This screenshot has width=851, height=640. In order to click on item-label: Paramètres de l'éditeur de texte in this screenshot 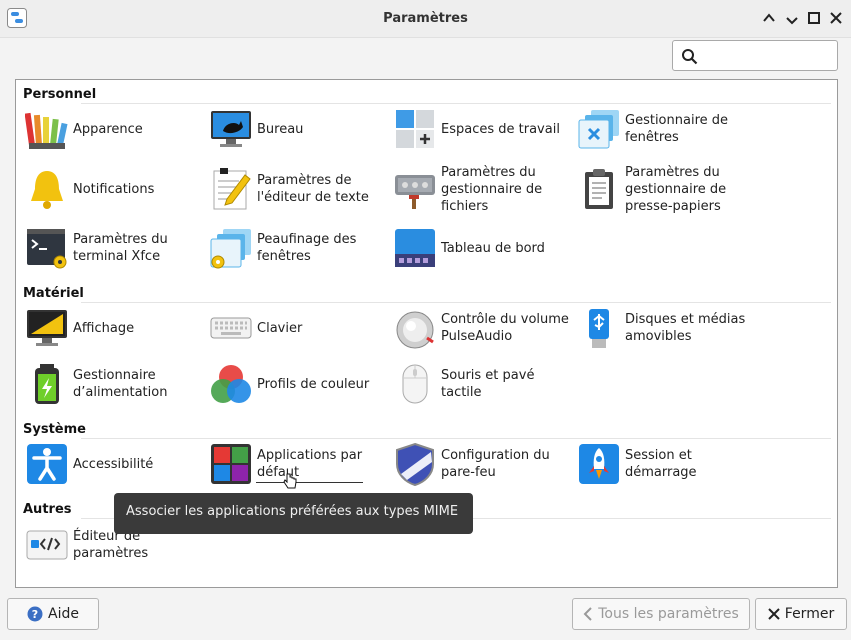, I will do `click(313, 189)`.